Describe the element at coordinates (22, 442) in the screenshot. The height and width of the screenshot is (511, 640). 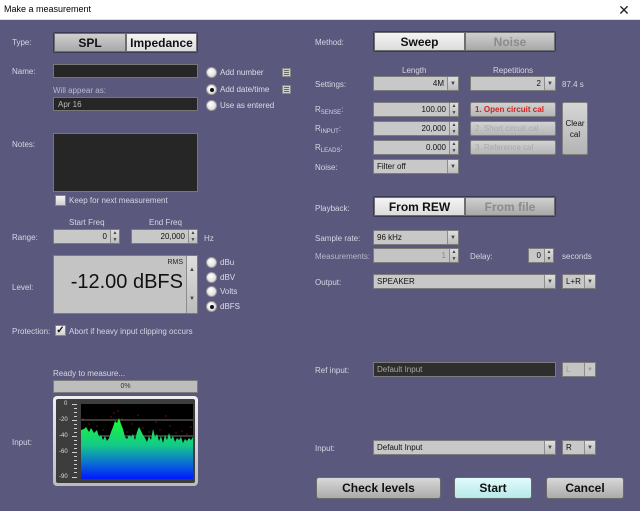
I see `input-meter-label: Input:` at that location.